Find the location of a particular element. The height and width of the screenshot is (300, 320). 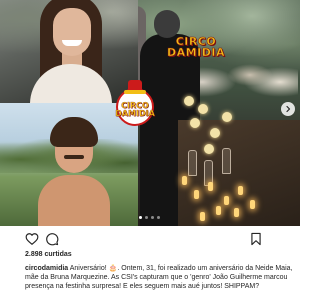

chevron-right-icon is located at coordinates (288, 109).